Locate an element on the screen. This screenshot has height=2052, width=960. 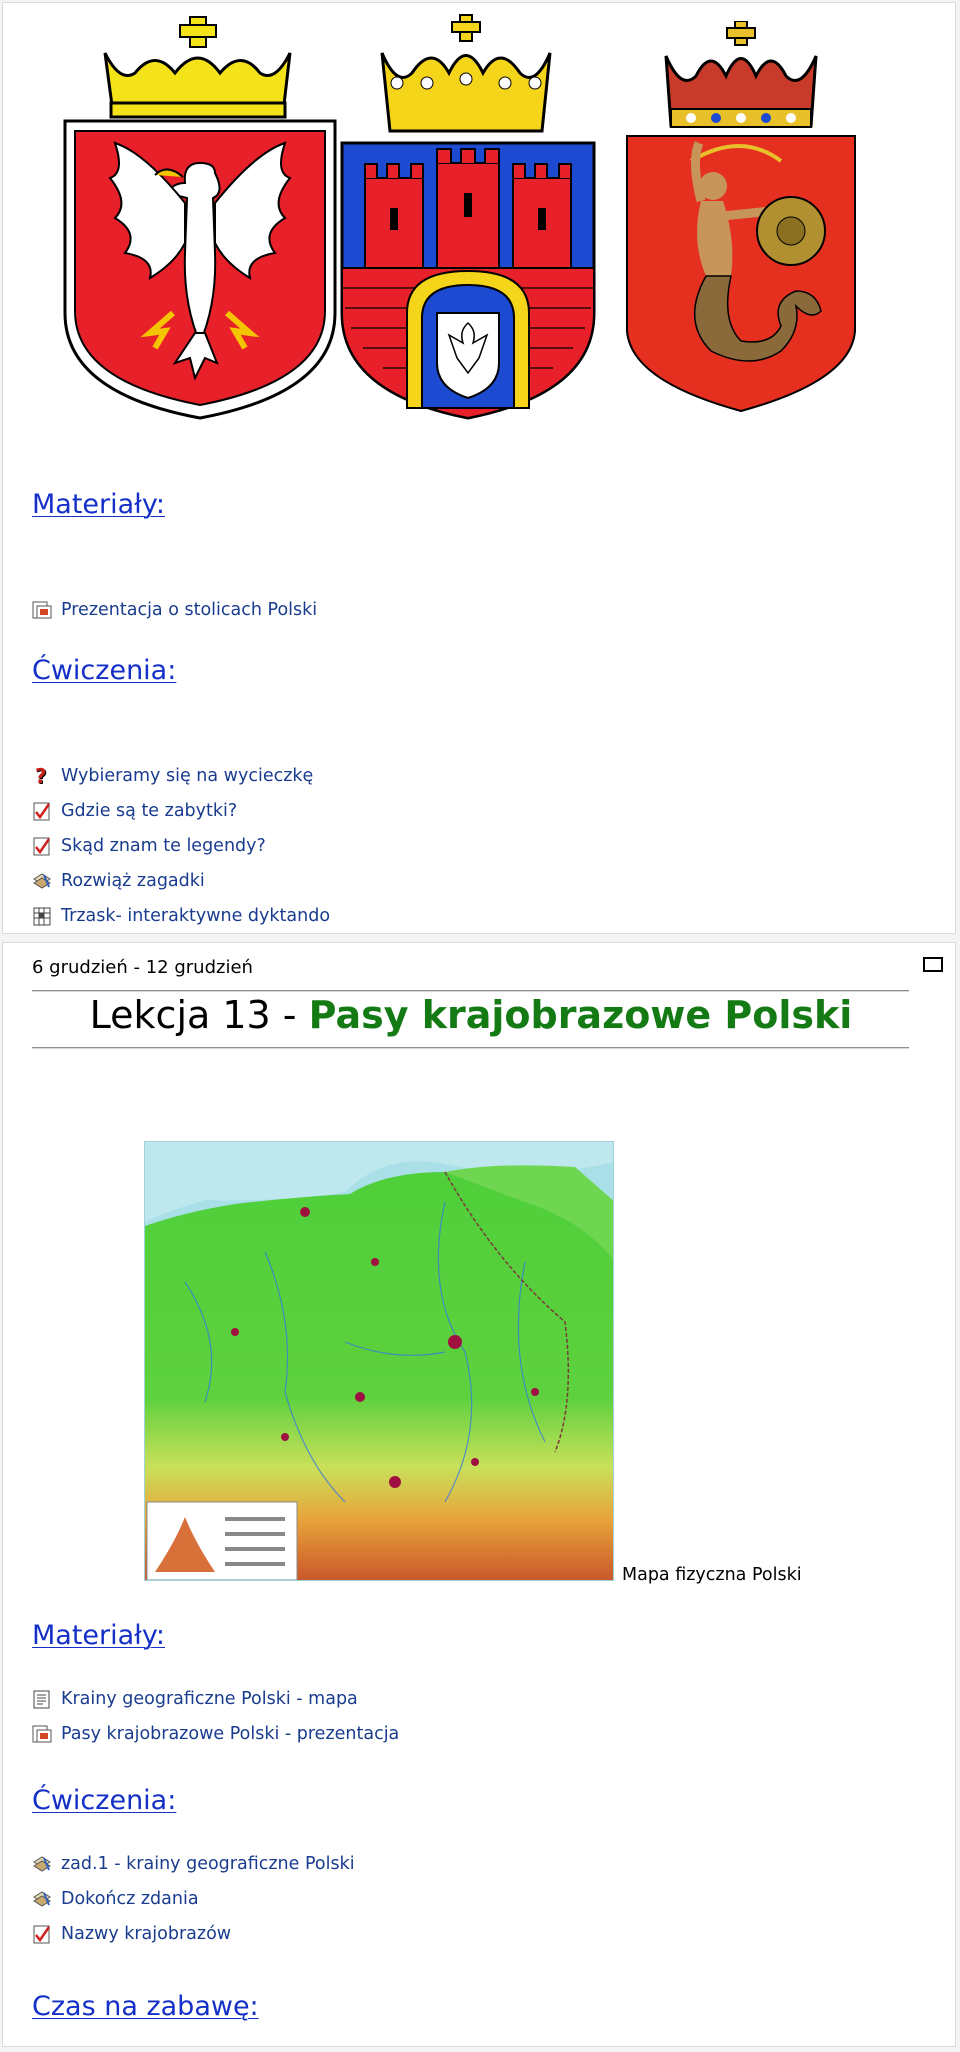
lesson-number: Lekcja 13 - is located at coordinates (199, 1015).